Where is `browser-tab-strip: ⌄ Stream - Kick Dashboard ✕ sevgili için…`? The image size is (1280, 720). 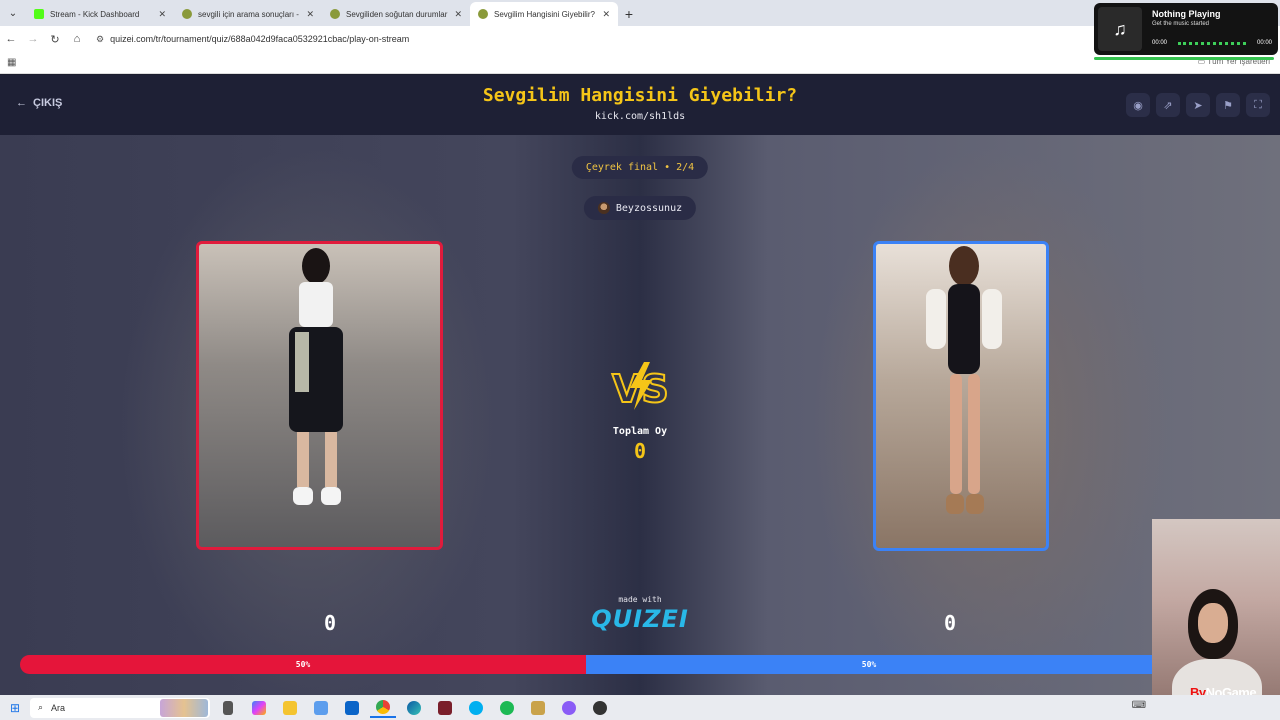 browser-tab-strip: ⌄ Stream - Kick Dashboard ✕ sevgili için… is located at coordinates (640, 13).